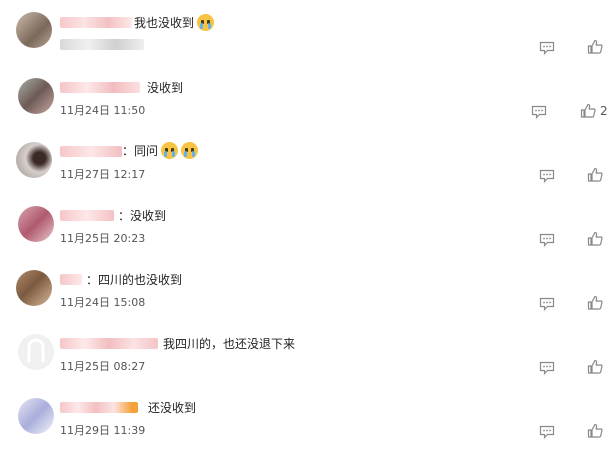 This screenshot has height=456, width=615. Describe the element at coordinates (229, 344) in the screenshot. I see `comment-text: 我四川的，也还没退下来` at that location.